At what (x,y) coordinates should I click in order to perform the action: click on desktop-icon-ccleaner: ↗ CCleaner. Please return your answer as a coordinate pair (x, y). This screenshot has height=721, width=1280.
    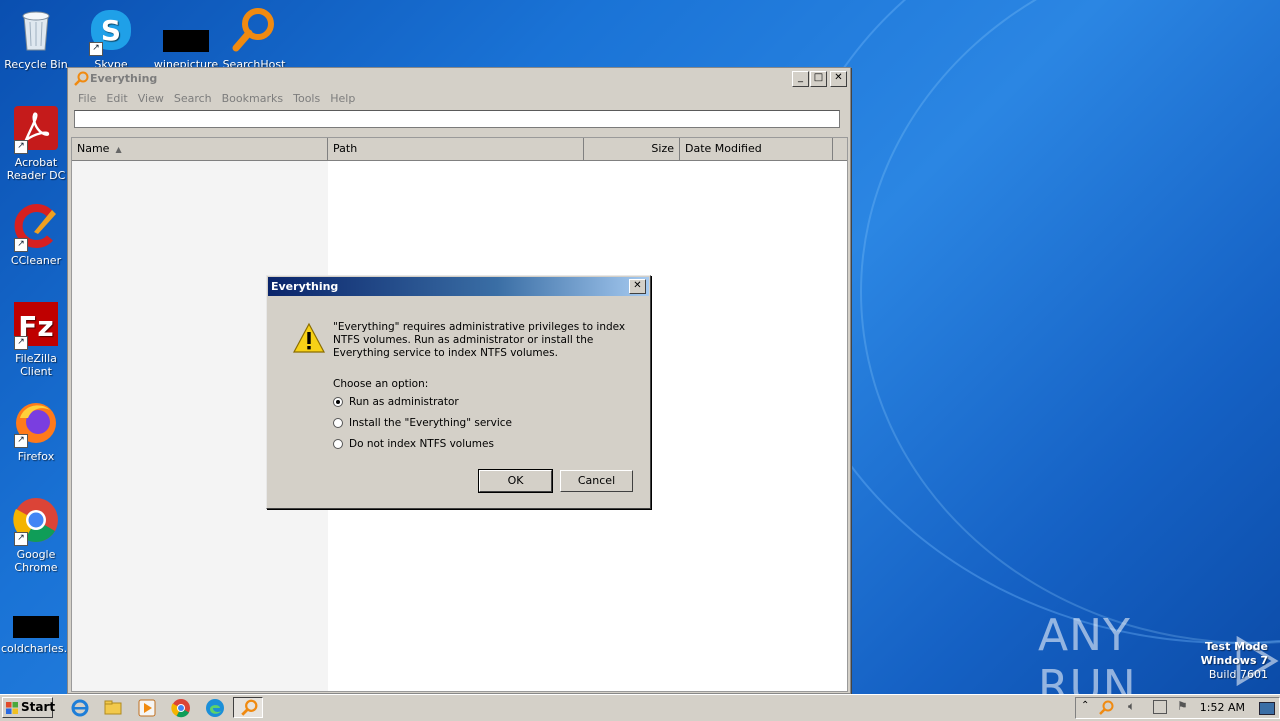
    Looking at the image, I should click on (36, 234).